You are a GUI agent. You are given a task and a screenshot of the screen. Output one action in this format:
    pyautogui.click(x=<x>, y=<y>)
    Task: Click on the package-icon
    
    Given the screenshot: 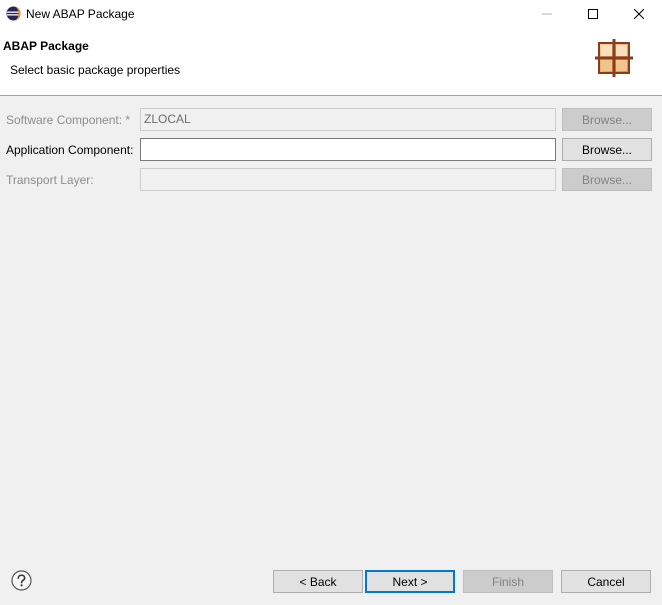 What is the action you would take?
    pyautogui.click(x=614, y=58)
    